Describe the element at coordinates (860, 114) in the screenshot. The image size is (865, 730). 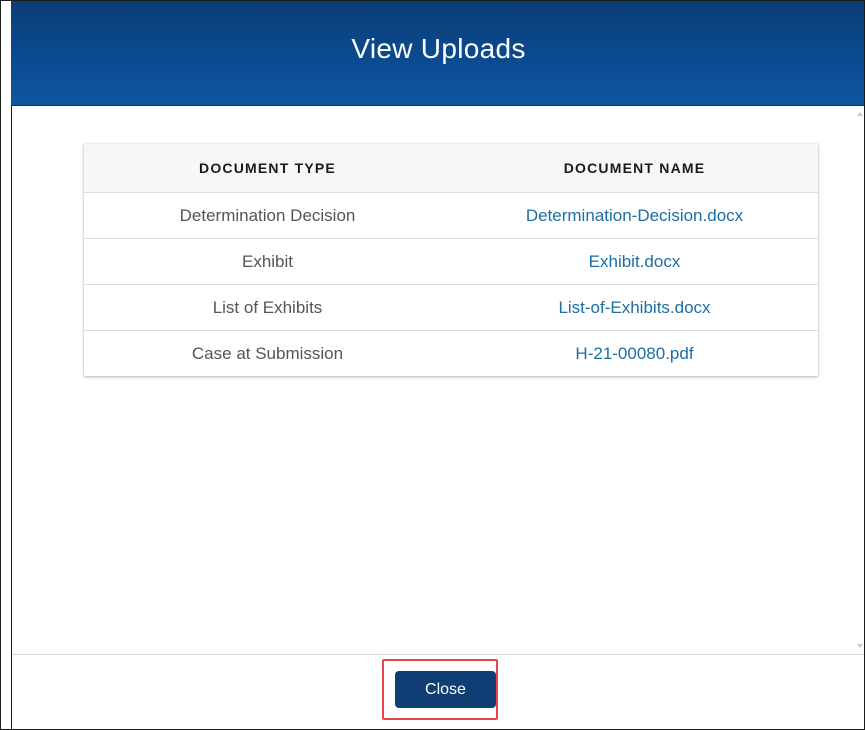
I see `scroll-up-arrow-icon` at that location.